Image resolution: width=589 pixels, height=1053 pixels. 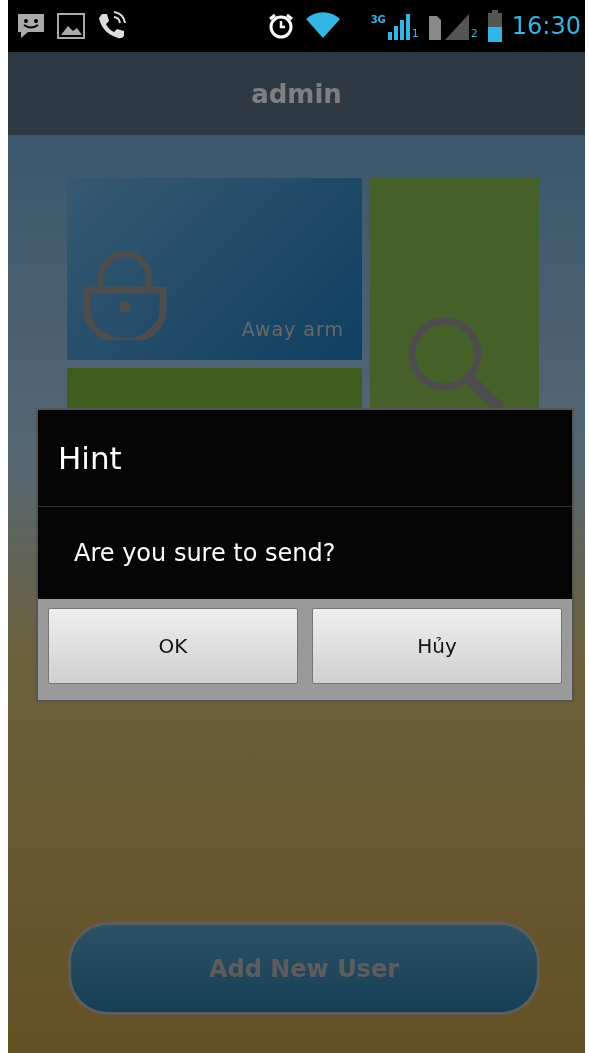 I want to click on sim-number: 2, so click(x=474, y=33).